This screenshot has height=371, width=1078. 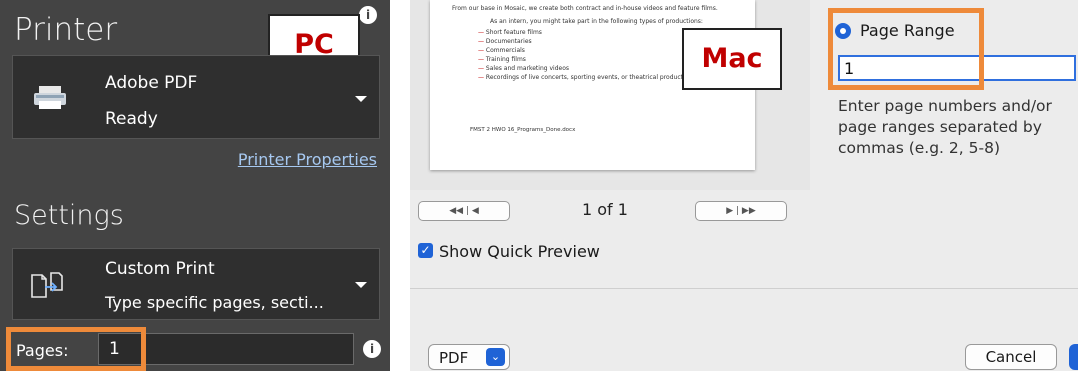 I want to click on page-count: 1 of 1, so click(x=605, y=209).